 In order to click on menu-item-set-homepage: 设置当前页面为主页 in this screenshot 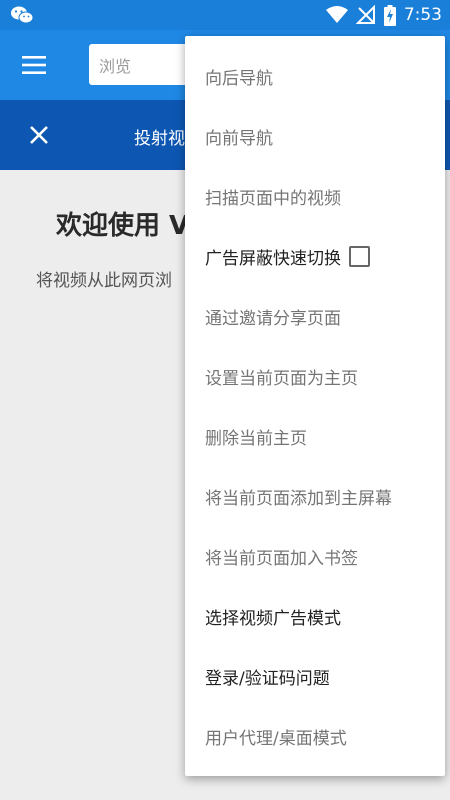, I will do `click(315, 376)`.